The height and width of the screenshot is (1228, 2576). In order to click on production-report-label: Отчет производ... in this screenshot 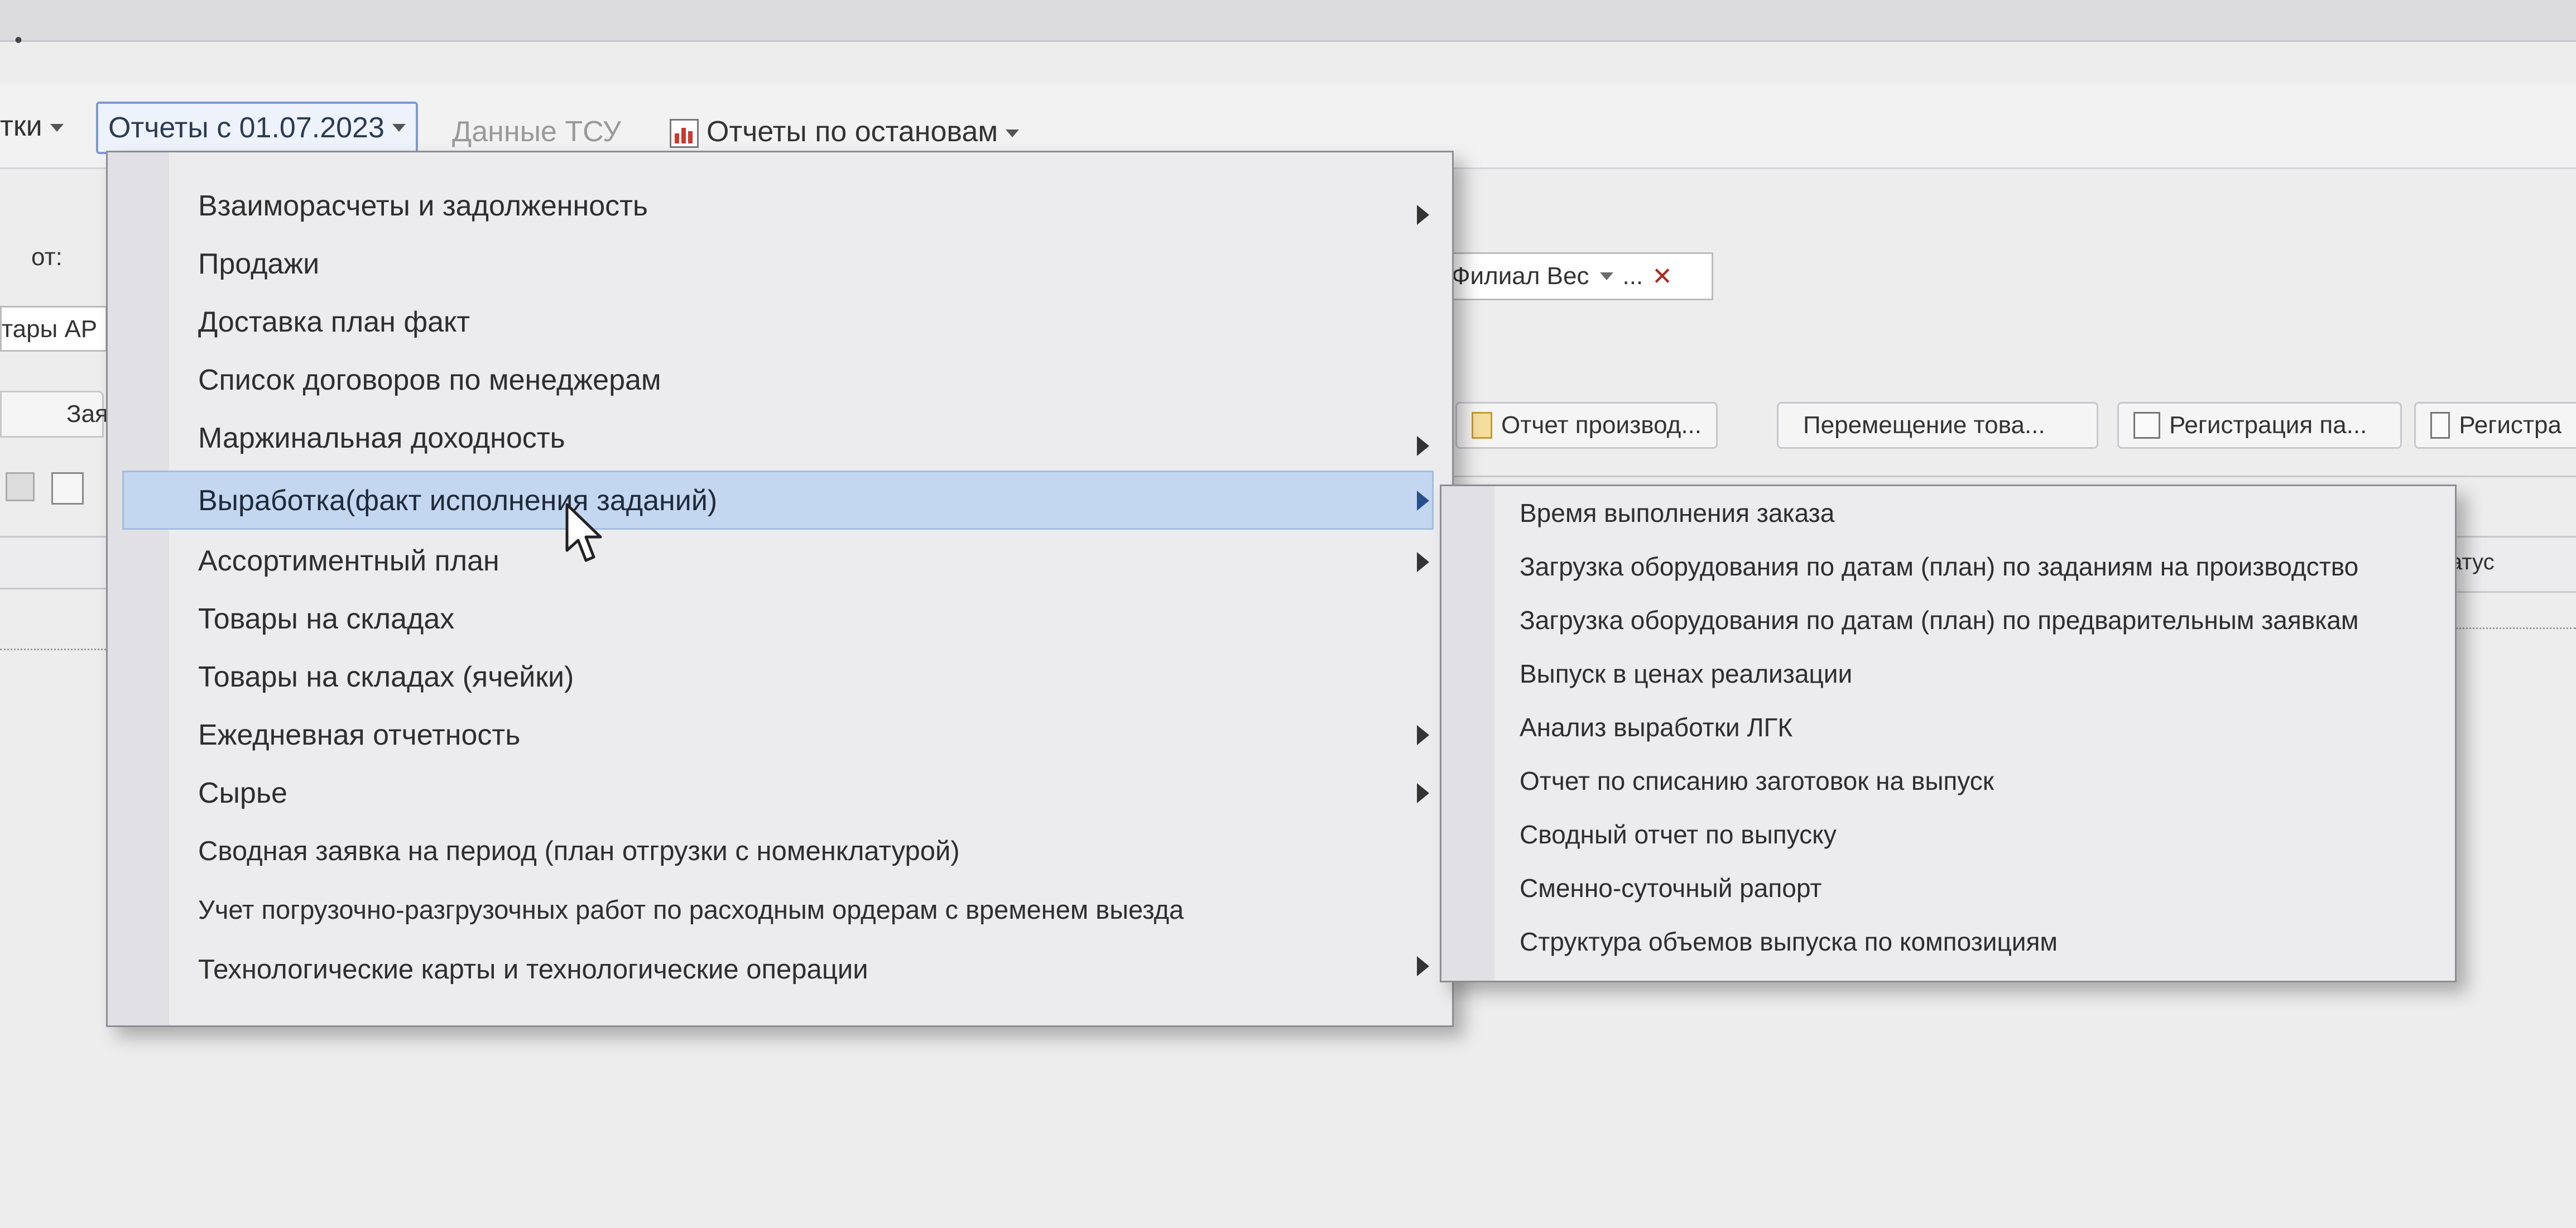, I will do `click(1601, 425)`.